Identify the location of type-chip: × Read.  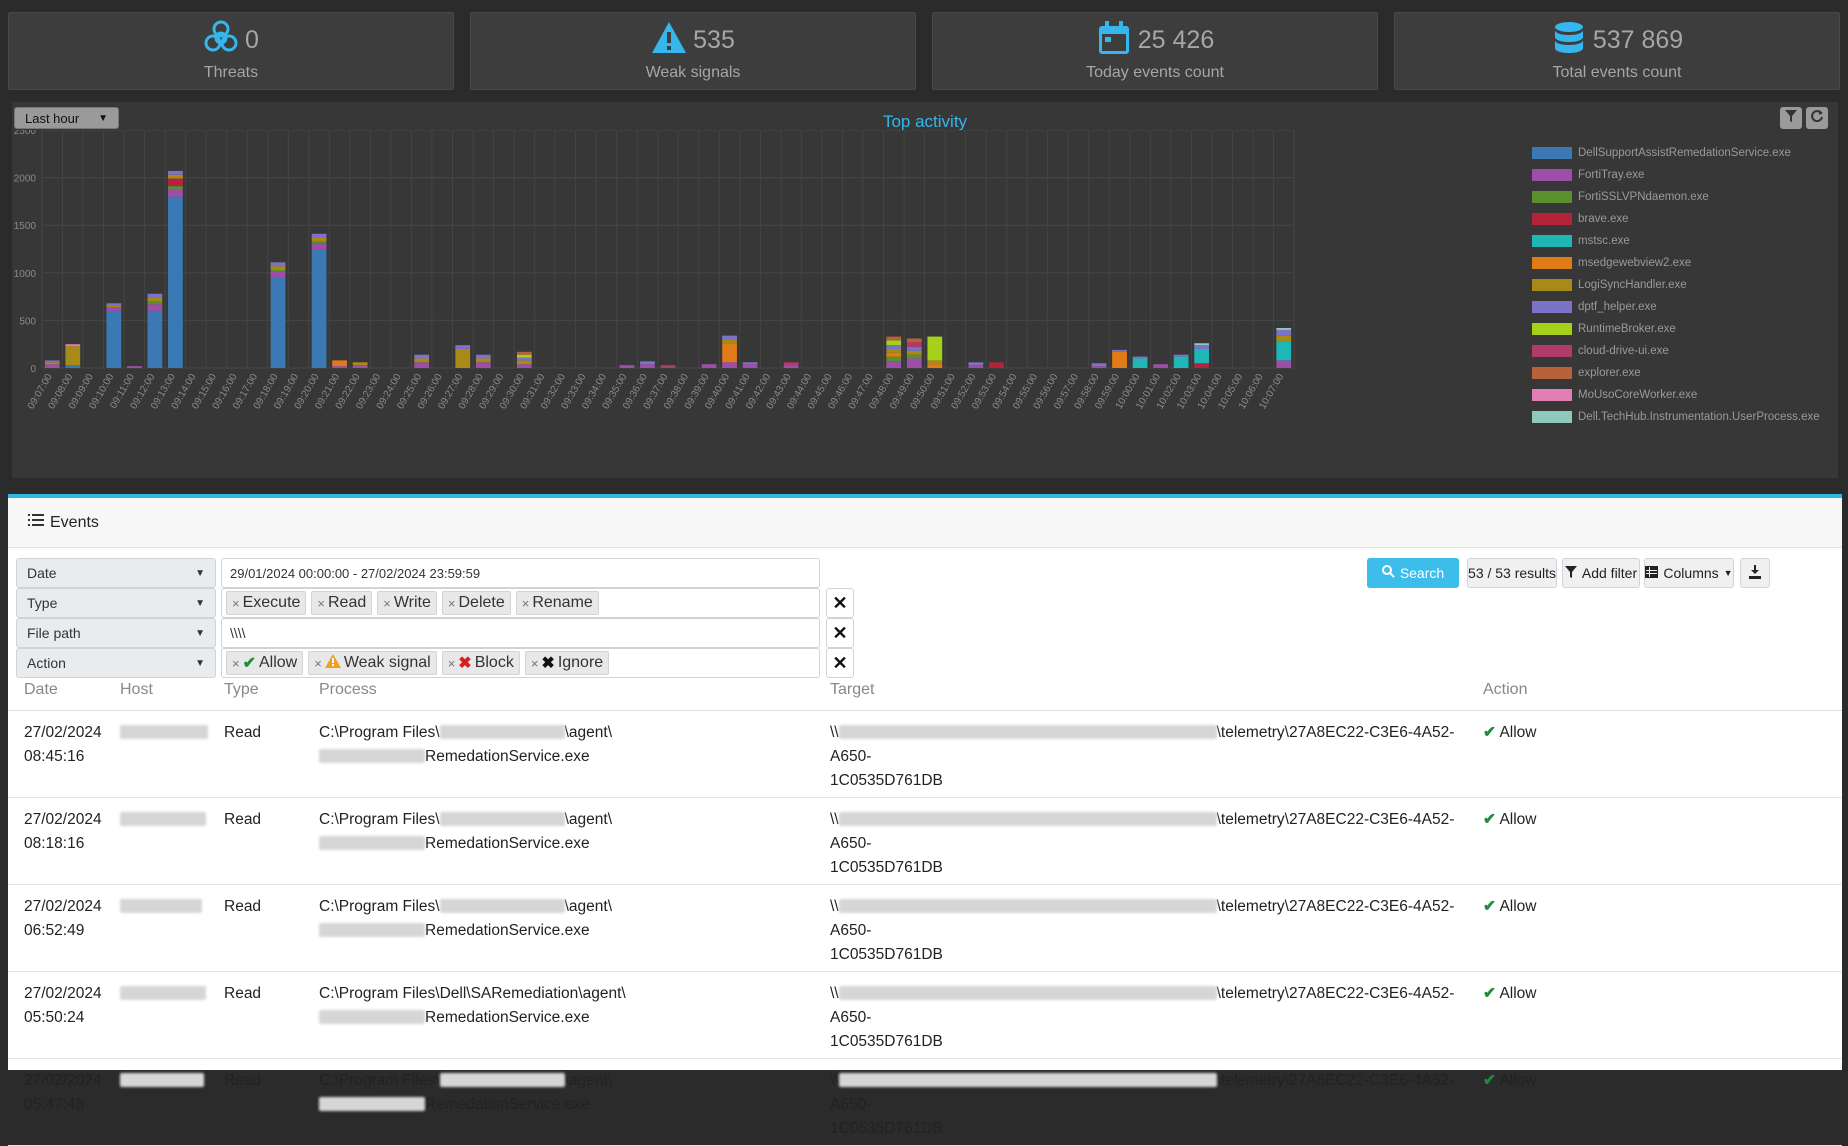
(342, 603).